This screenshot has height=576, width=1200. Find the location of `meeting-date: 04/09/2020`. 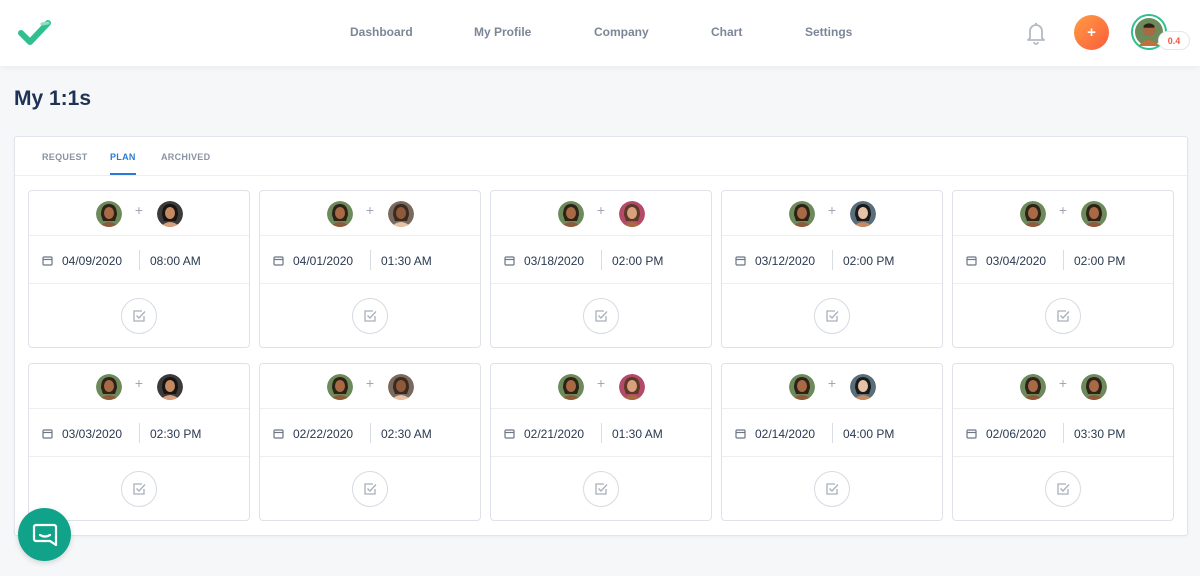

meeting-date: 04/09/2020 is located at coordinates (92, 261).